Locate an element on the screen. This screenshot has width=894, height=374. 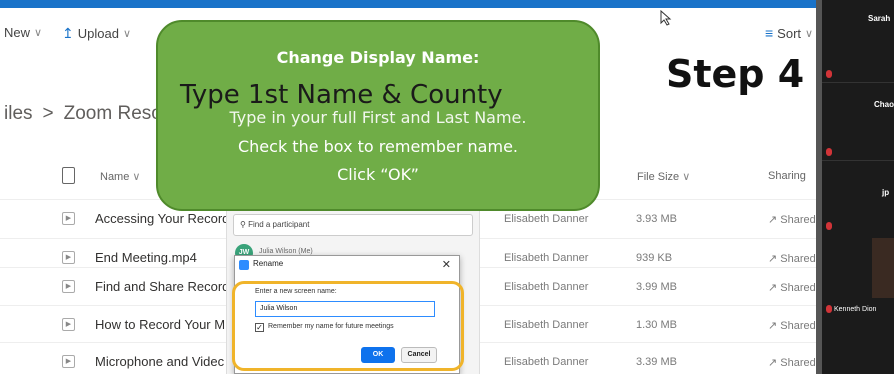
file-name: Accessing Your Record is located at coordinates (162, 218).